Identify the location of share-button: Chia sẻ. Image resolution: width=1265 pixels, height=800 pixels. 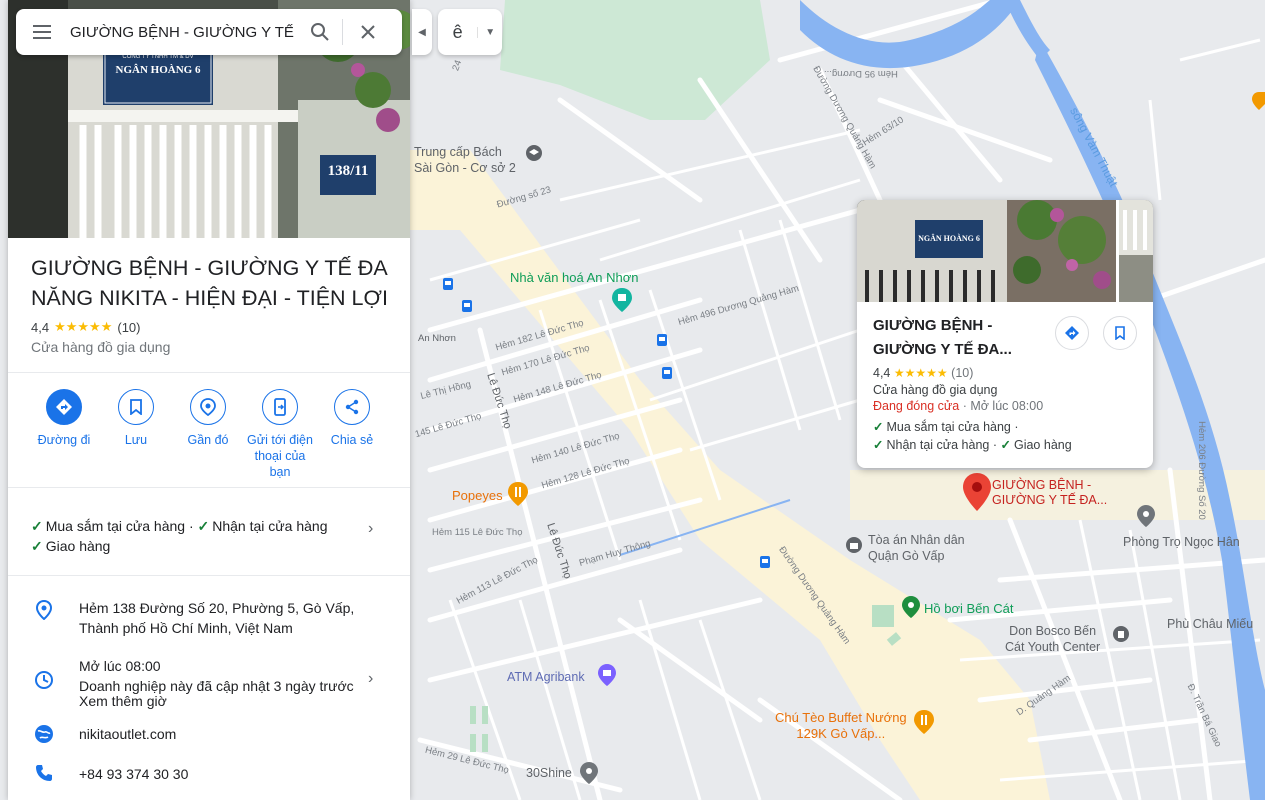
(352, 418).